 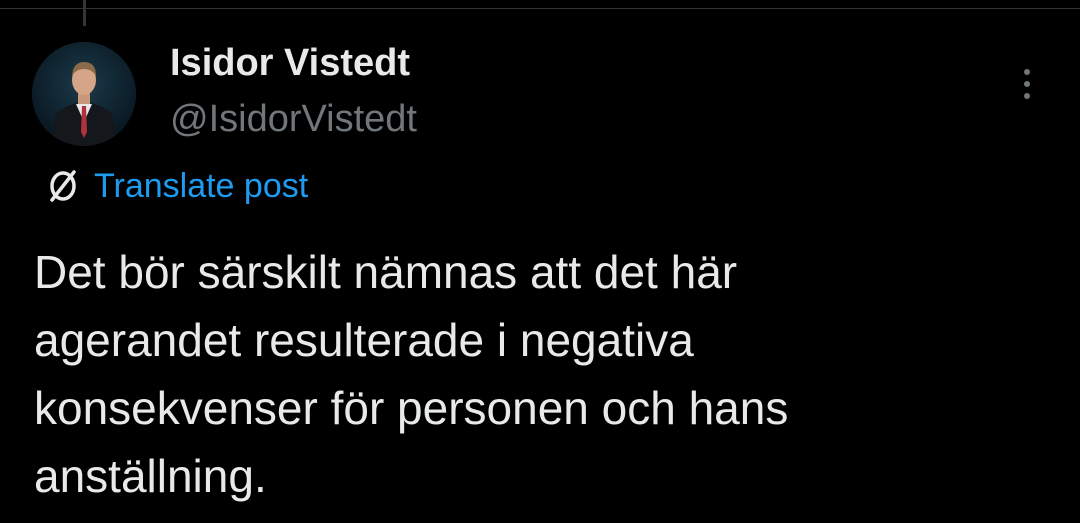 I want to click on thread-connector-line, so click(x=84, y=13).